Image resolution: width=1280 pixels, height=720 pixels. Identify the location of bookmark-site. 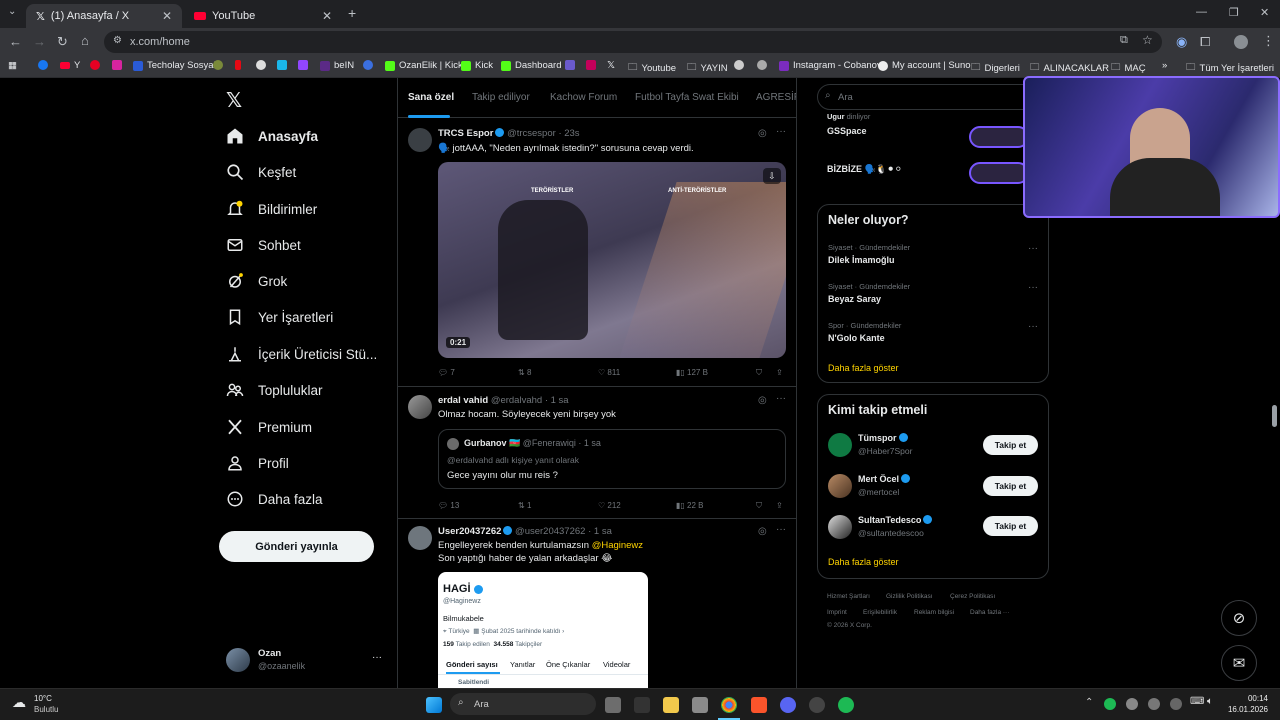
(261, 65).